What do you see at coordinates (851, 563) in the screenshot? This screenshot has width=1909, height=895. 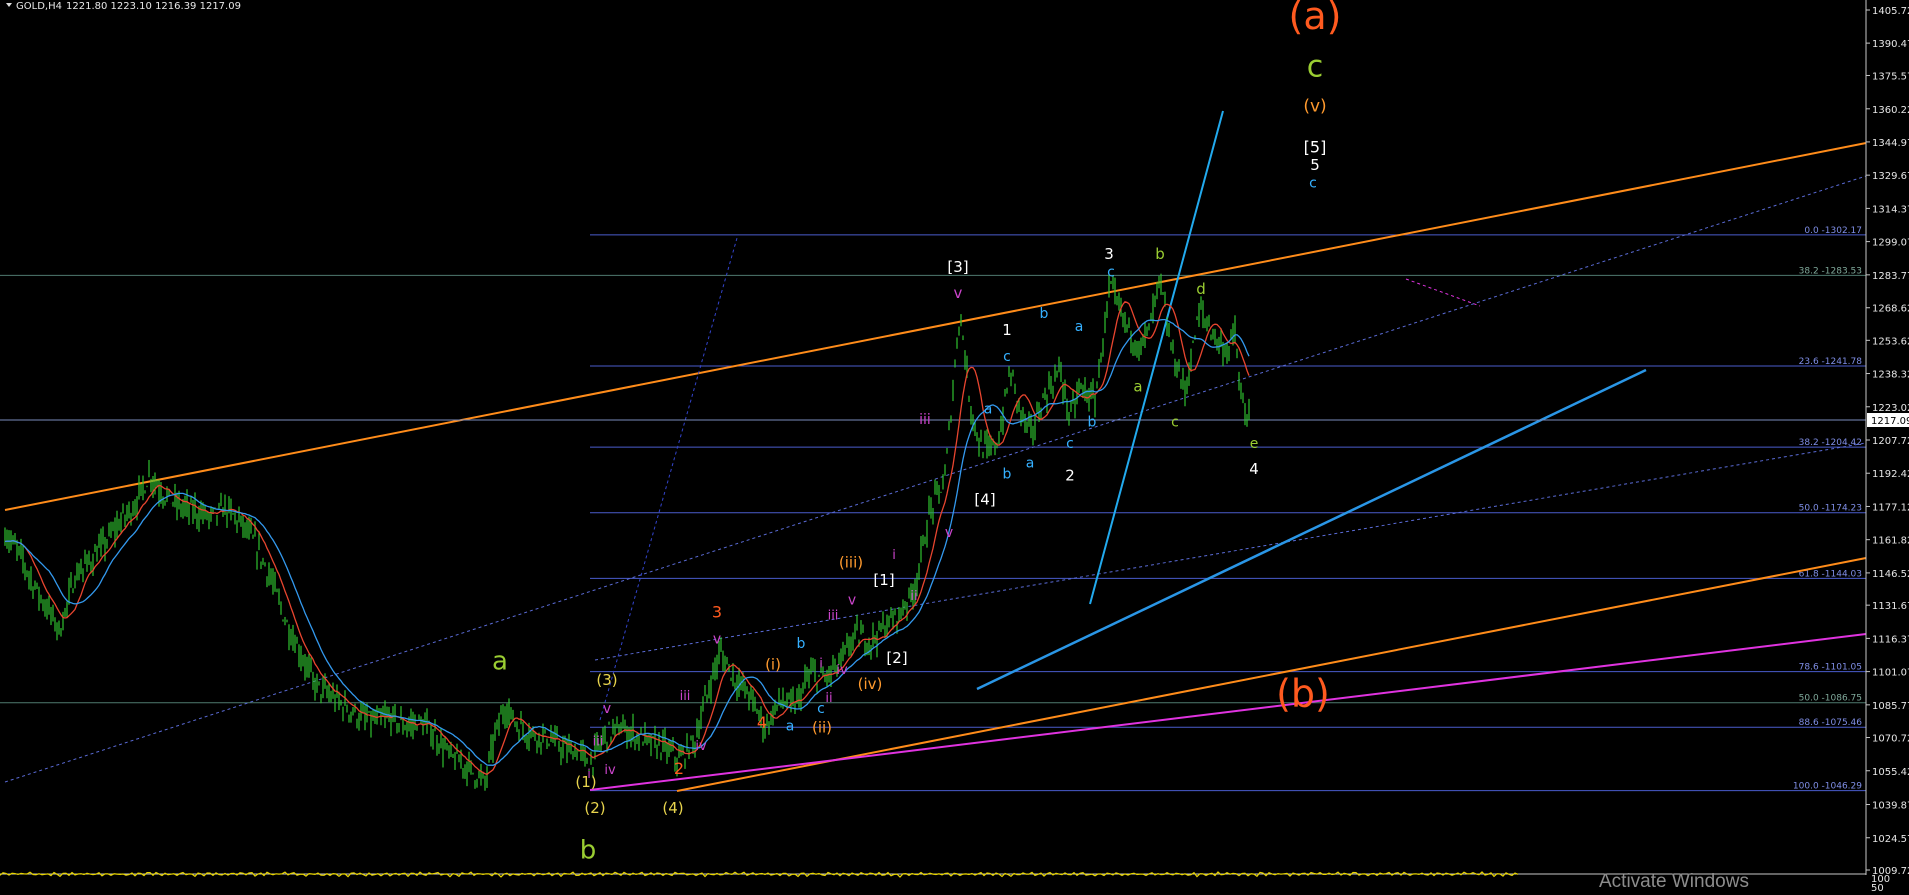 I see `wave-label: (iii)` at bounding box center [851, 563].